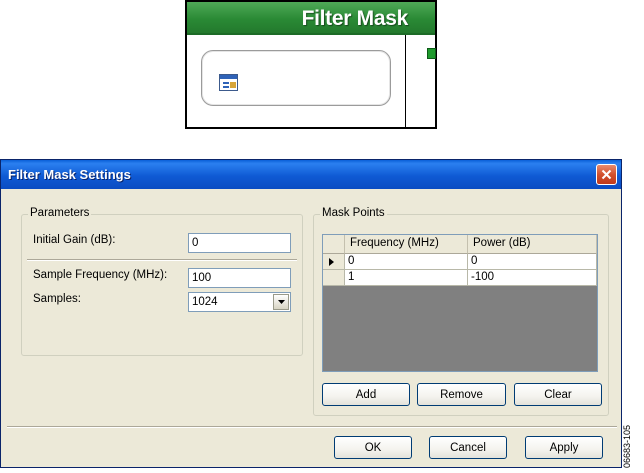  I want to click on column-header-power: Power (dB), so click(532, 244).